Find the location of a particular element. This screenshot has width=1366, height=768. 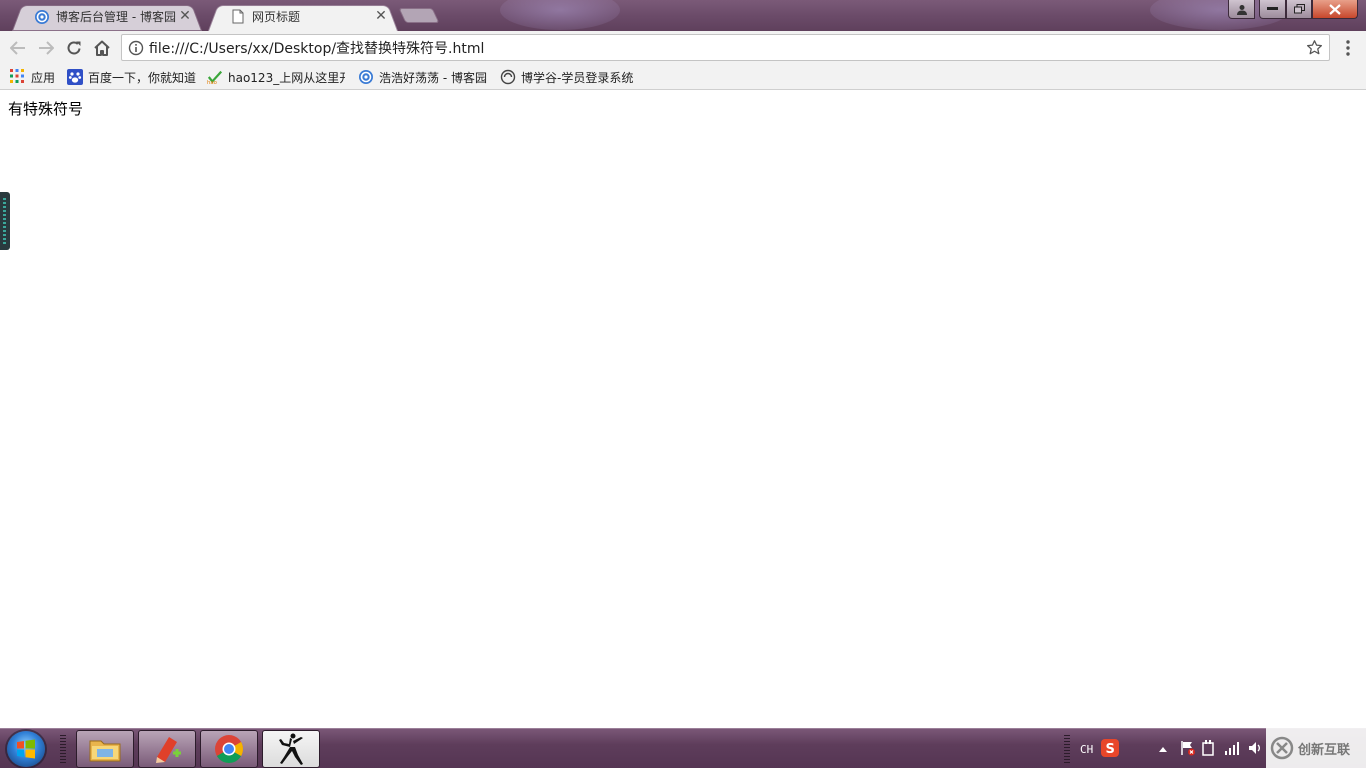

windows-logo-icon is located at coordinates (26, 749).